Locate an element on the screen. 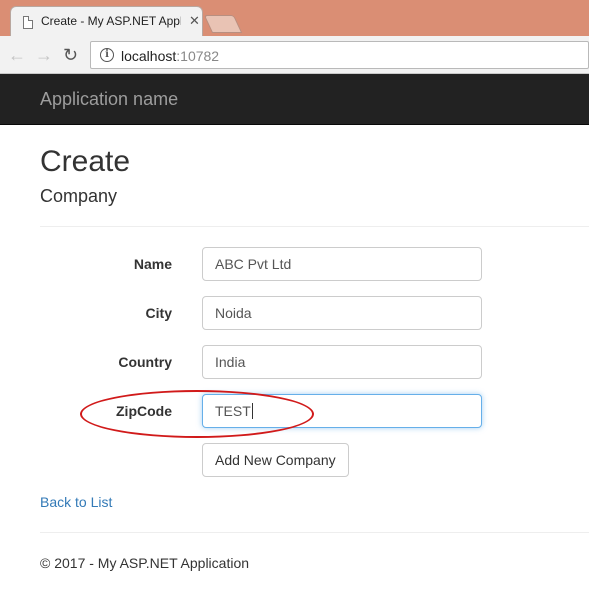 This screenshot has height=595, width=589. tab-title: Create - My ASP.NET Application is located at coordinates (111, 21).